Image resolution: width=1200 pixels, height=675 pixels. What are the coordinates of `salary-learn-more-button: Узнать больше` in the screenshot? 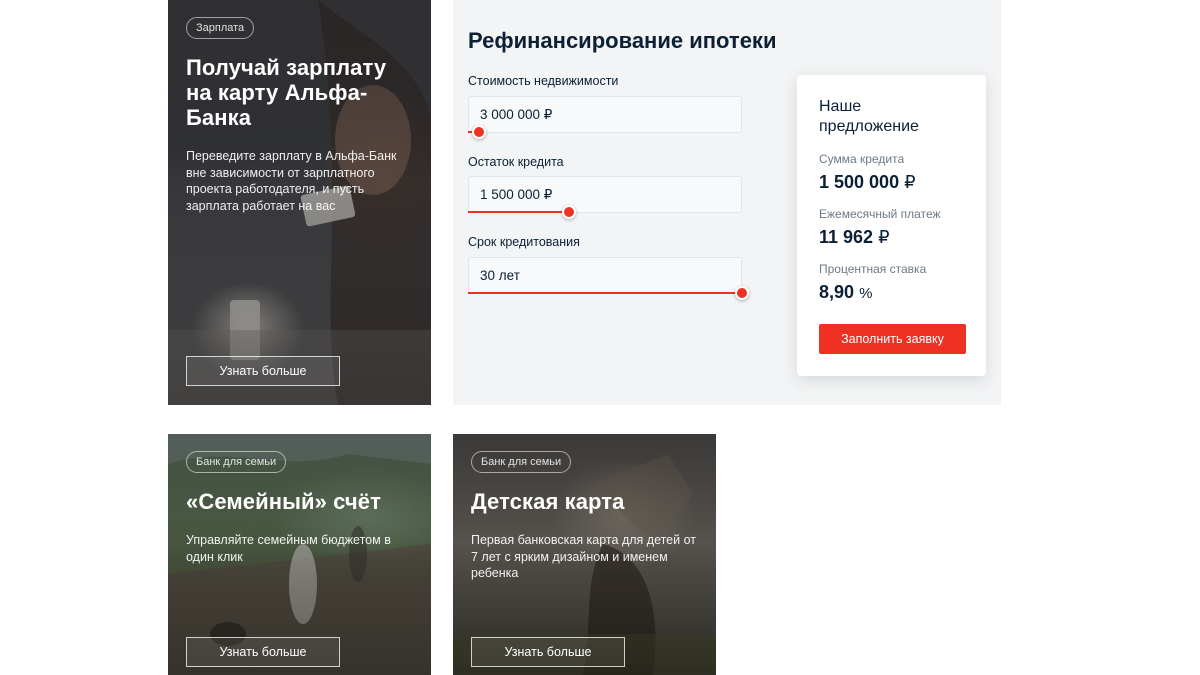 It's located at (263, 371).